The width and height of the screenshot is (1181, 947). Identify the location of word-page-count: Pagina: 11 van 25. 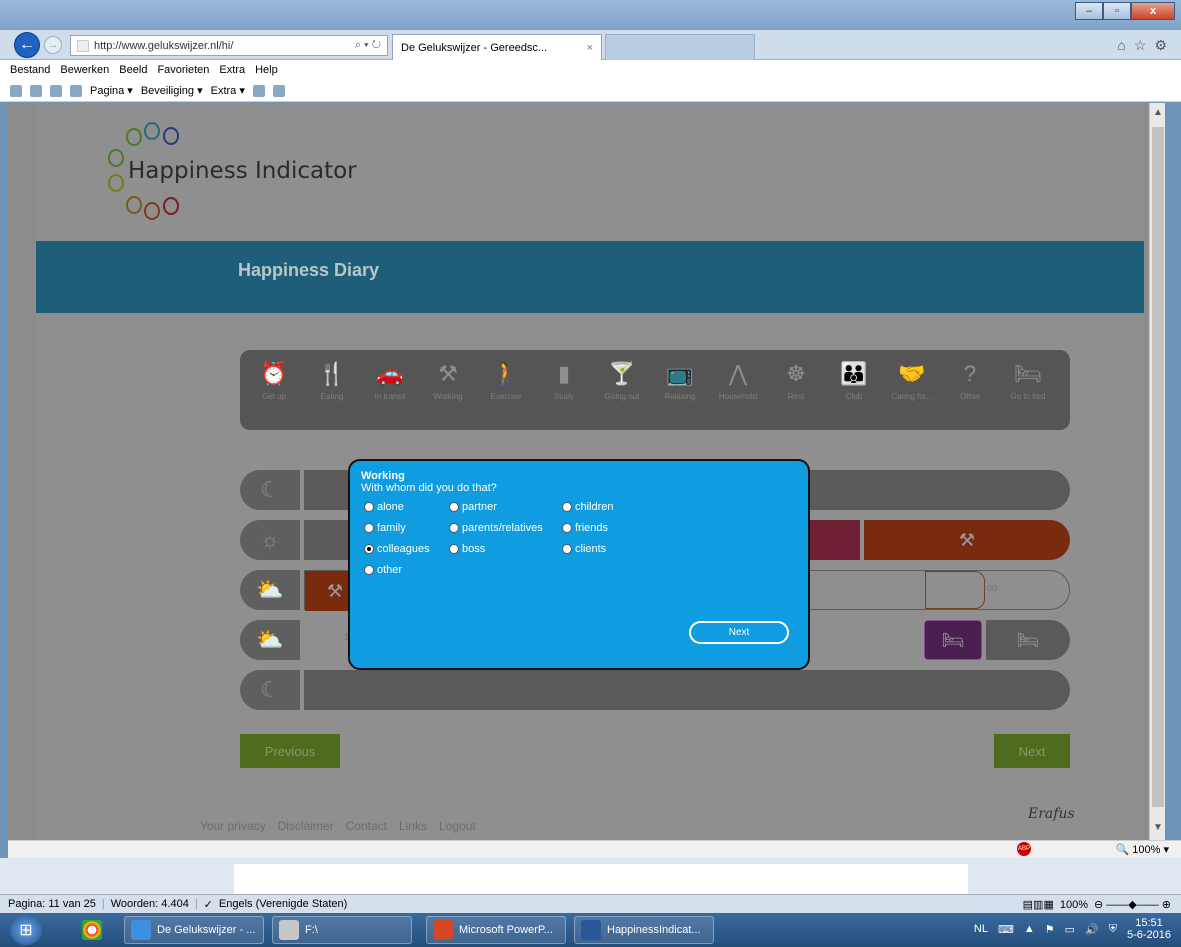
(52, 904).